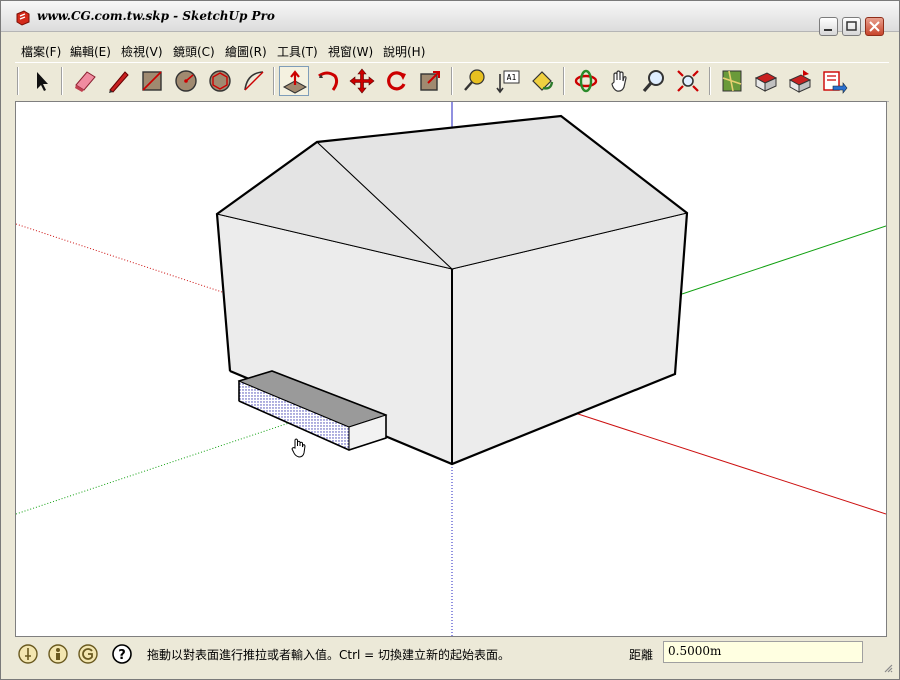 The image size is (900, 680). Describe the element at coordinates (828, 26) in the screenshot. I see `minimize-button` at that location.